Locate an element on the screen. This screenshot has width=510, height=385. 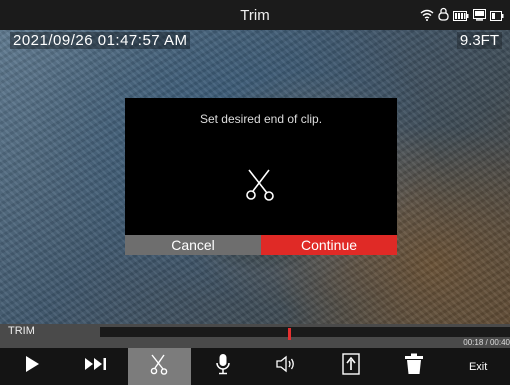
export-icon is located at coordinates (350, 366).